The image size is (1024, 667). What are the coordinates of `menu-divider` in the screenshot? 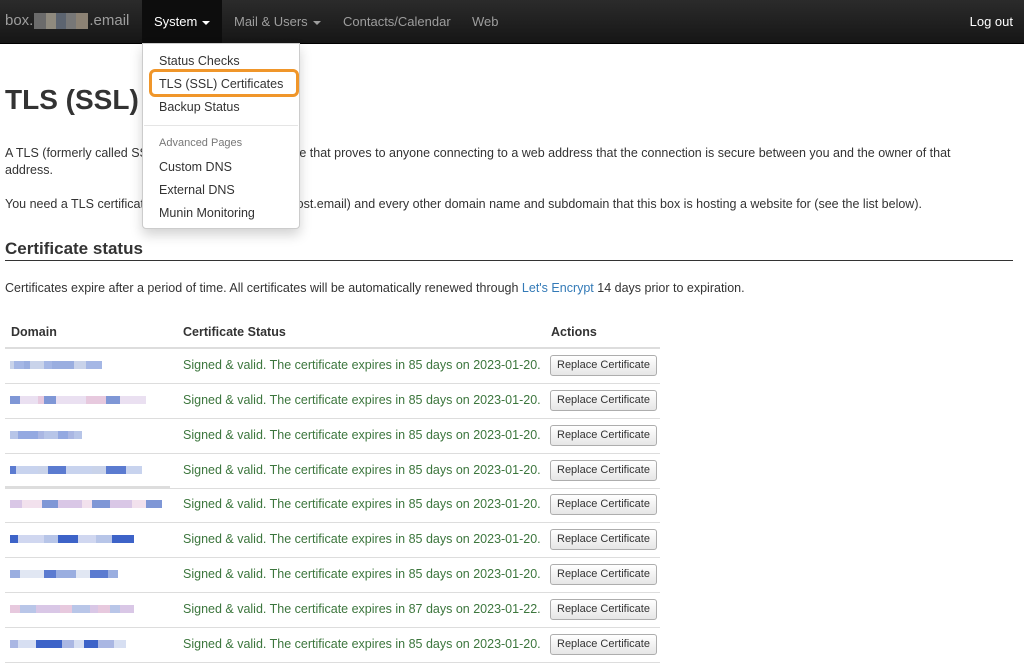 It's located at (221, 125).